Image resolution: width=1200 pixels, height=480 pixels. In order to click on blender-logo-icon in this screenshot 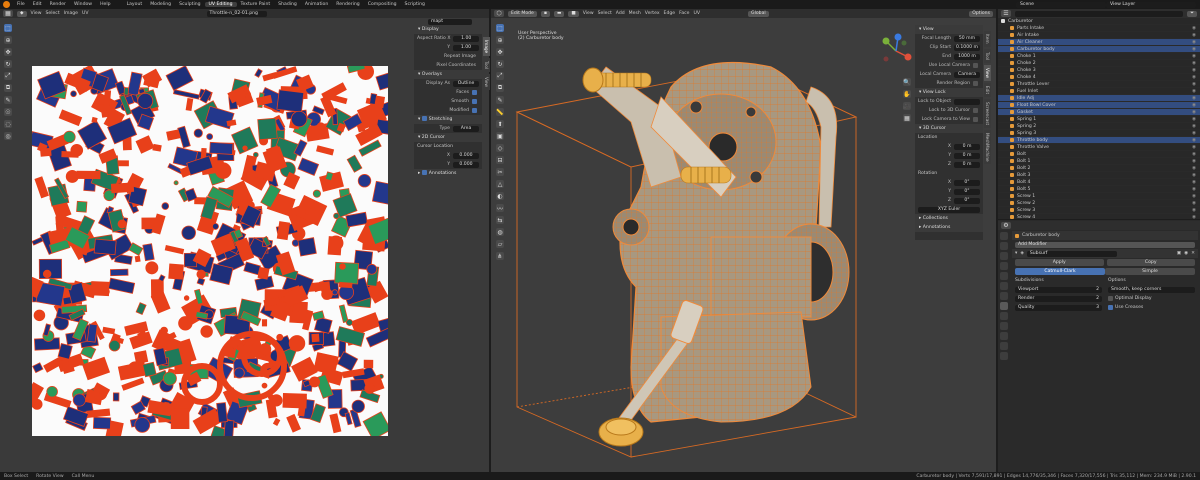, I will do `click(6, 4)`.